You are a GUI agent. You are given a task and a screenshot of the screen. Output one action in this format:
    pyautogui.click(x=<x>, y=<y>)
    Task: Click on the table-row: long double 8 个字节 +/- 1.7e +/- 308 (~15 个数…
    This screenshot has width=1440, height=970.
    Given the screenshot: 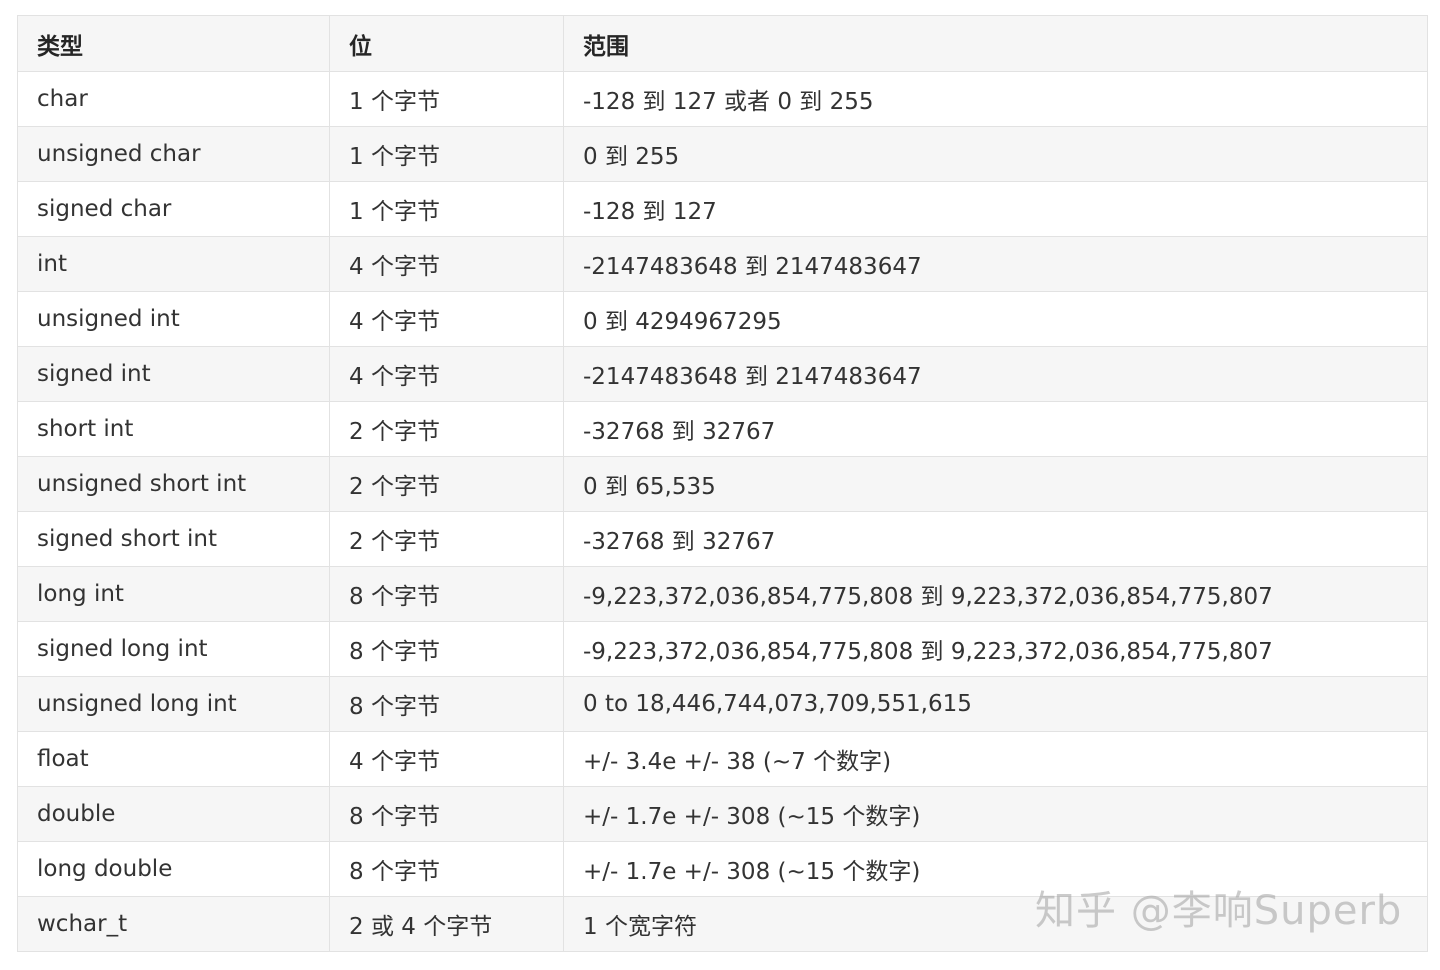 What is the action you would take?
    pyautogui.click(x=722, y=869)
    